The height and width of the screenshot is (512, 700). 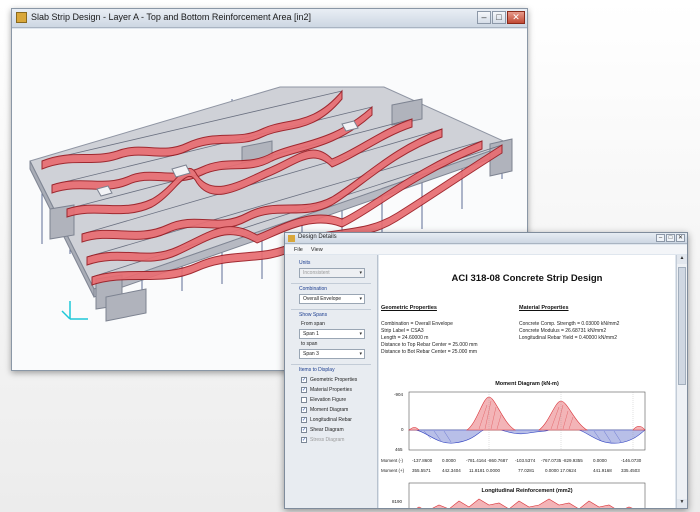 I want to click on item-label: Moment Diagram, so click(x=329, y=410).